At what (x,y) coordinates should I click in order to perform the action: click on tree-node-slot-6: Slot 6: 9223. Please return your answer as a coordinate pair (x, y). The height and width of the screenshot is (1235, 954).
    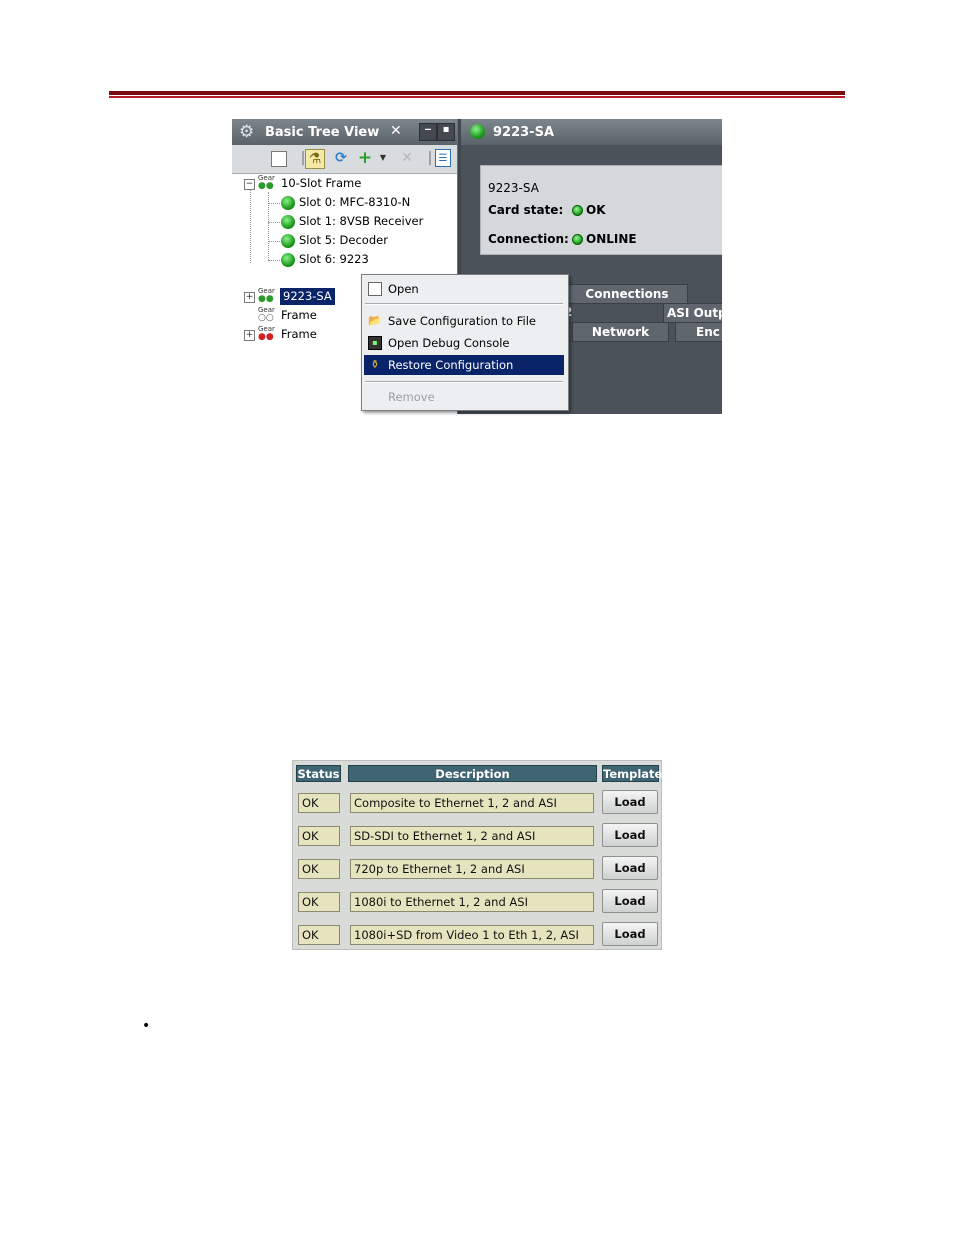
    Looking at the image, I should click on (325, 259).